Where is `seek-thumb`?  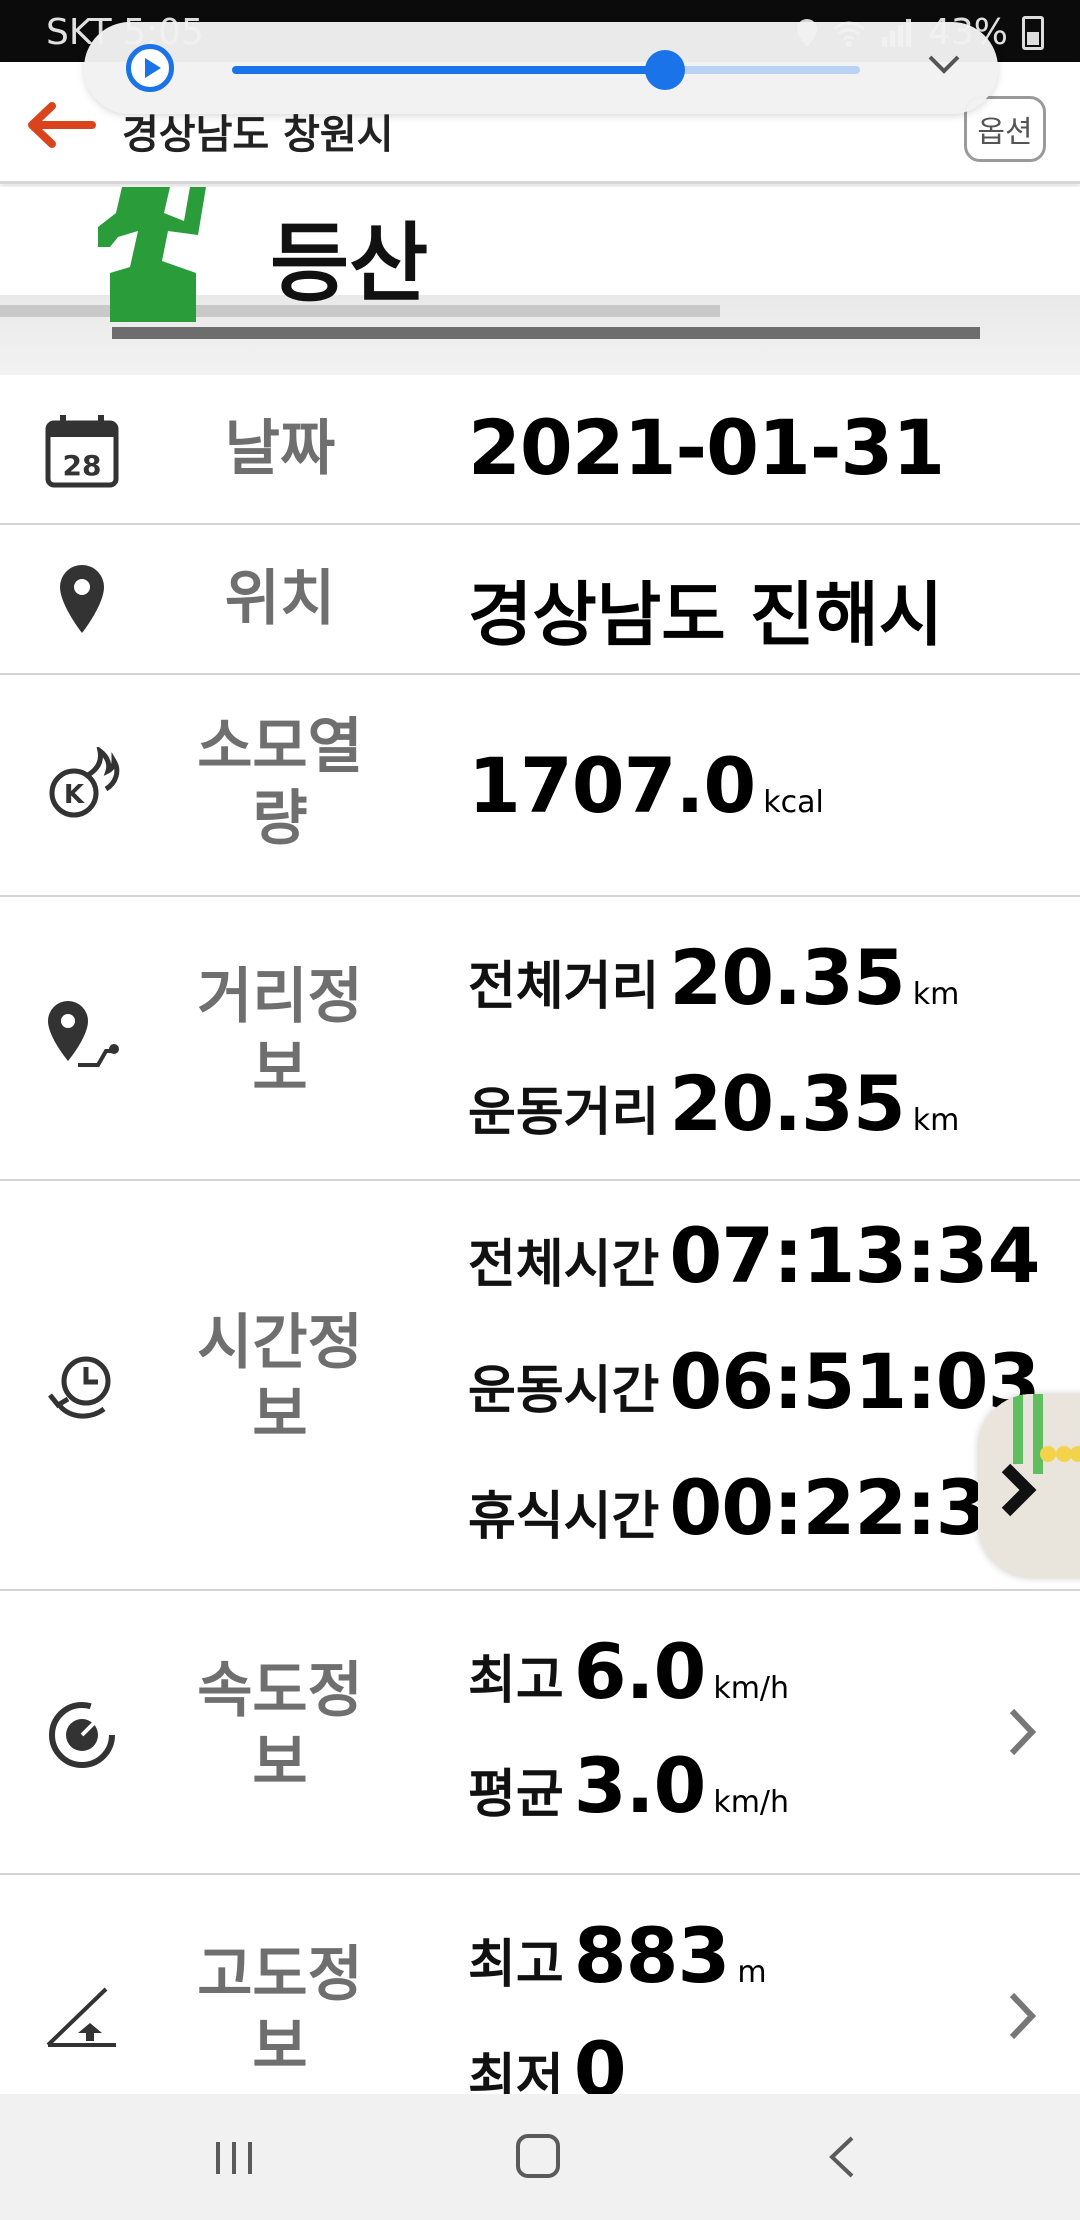 seek-thumb is located at coordinates (665, 70).